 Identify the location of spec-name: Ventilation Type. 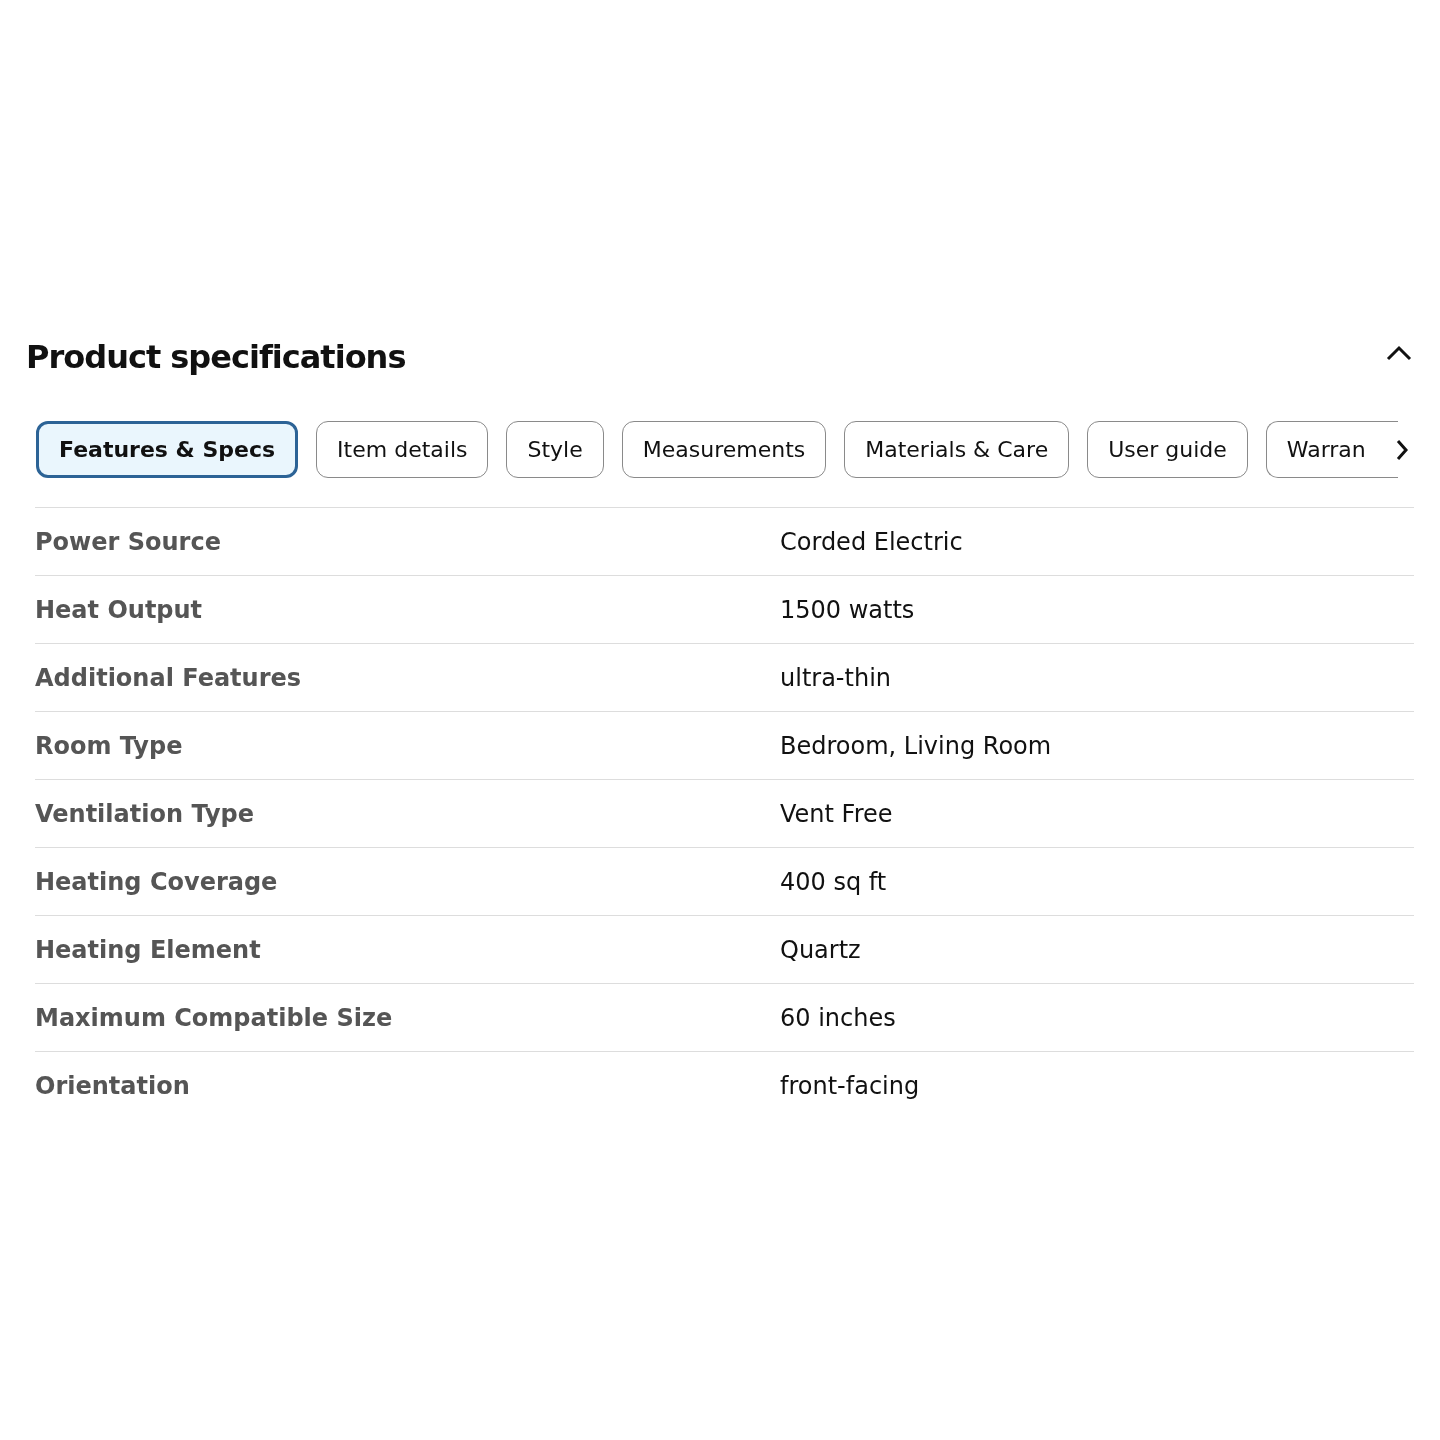
(144, 813).